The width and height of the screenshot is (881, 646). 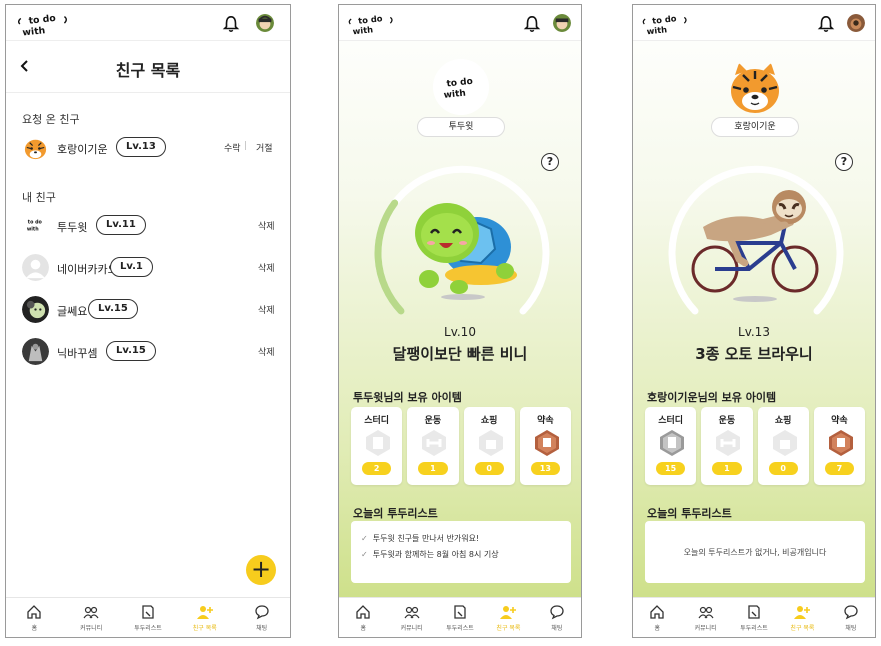 I want to click on friend-row: 네이버카카오 Lv.1 삭제, so click(x=149, y=268).